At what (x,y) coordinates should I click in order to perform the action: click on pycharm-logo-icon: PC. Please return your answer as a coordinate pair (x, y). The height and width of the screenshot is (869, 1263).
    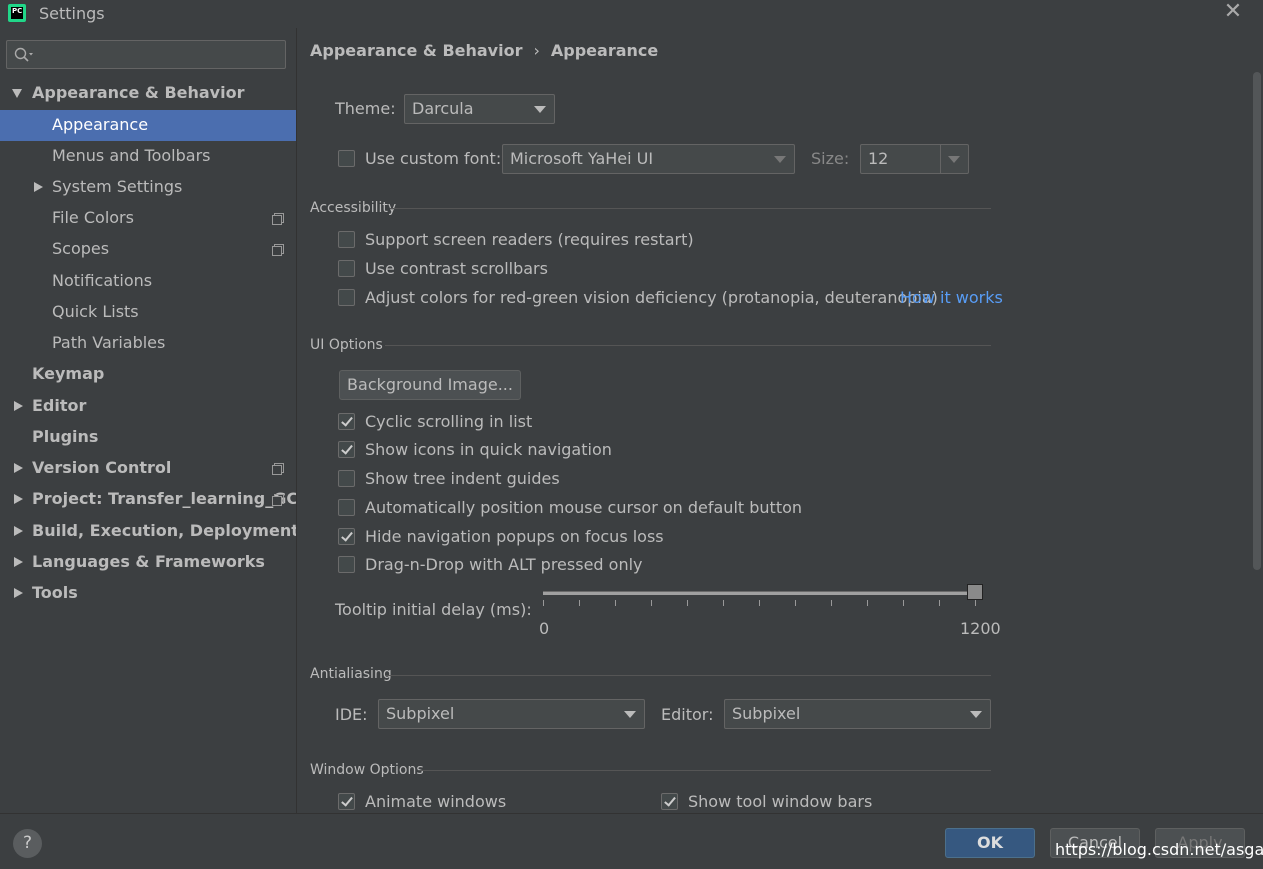
    Looking at the image, I should click on (17, 13).